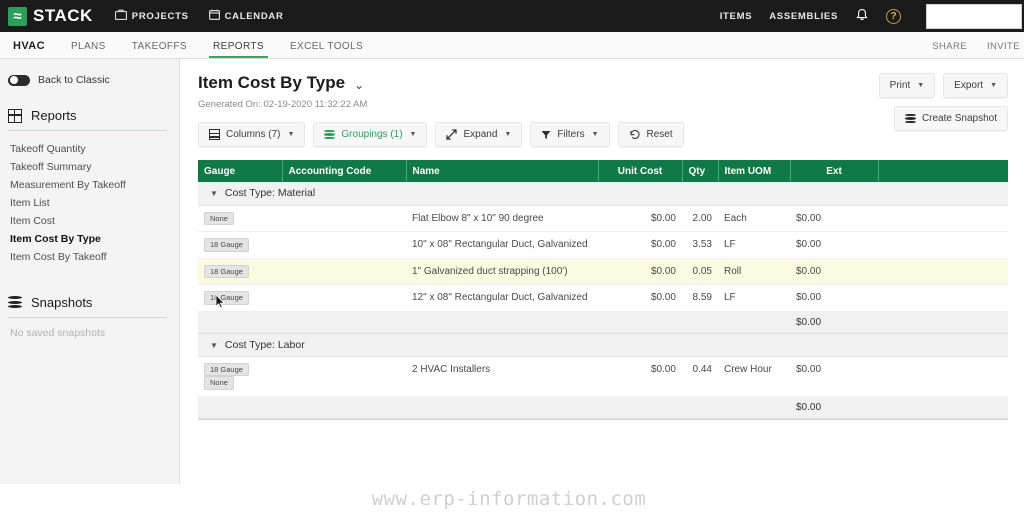 Image resolution: width=1024 pixels, height=512 pixels. I want to click on columns-button: Columns (7) ▼, so click(252, 134).